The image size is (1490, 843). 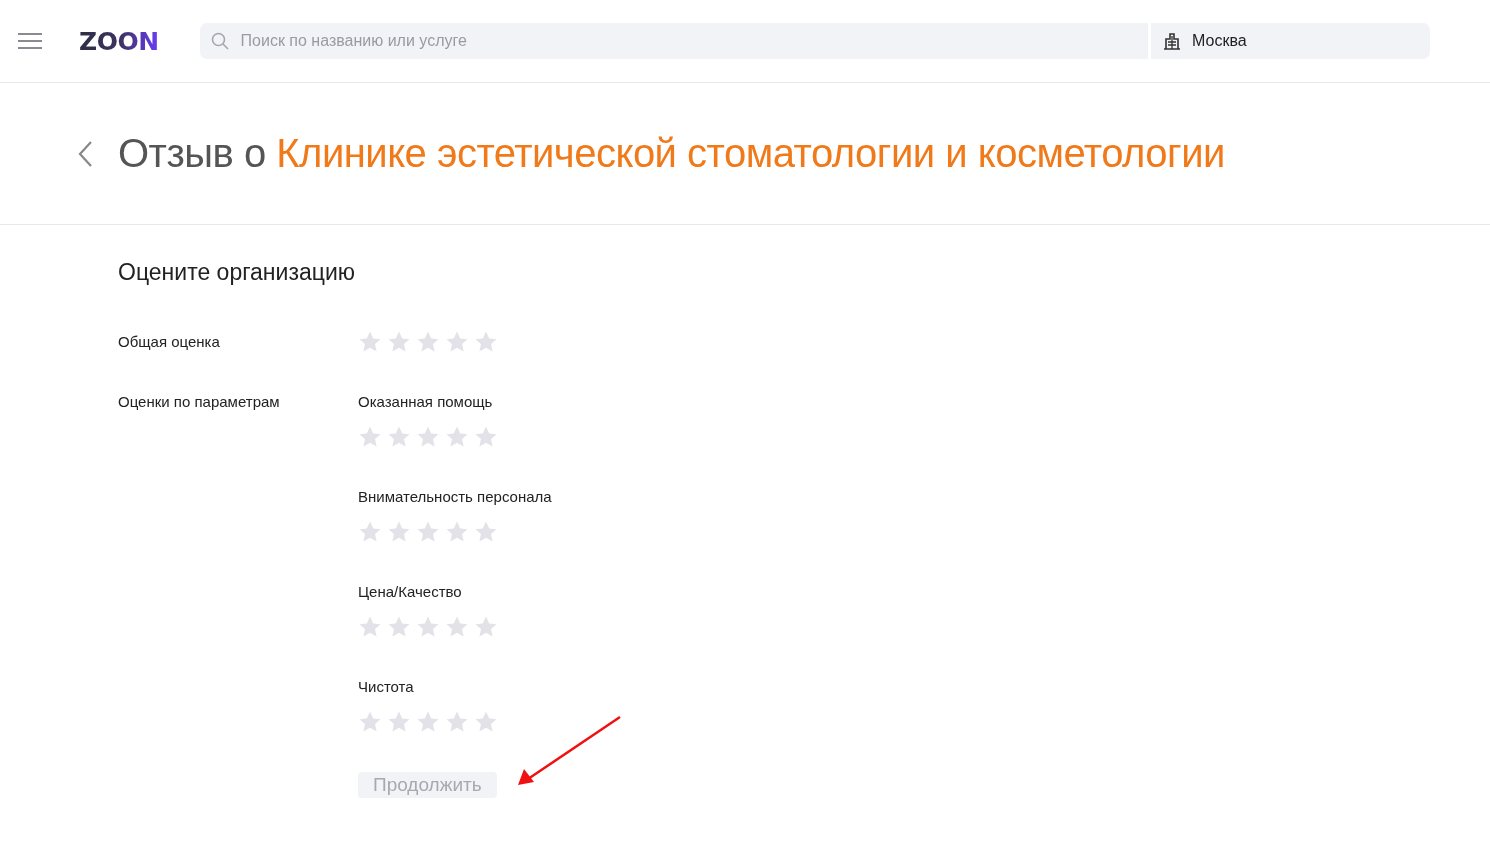 I want to click on parameter-label: Цена/Качество, so click(x=410, y=592).